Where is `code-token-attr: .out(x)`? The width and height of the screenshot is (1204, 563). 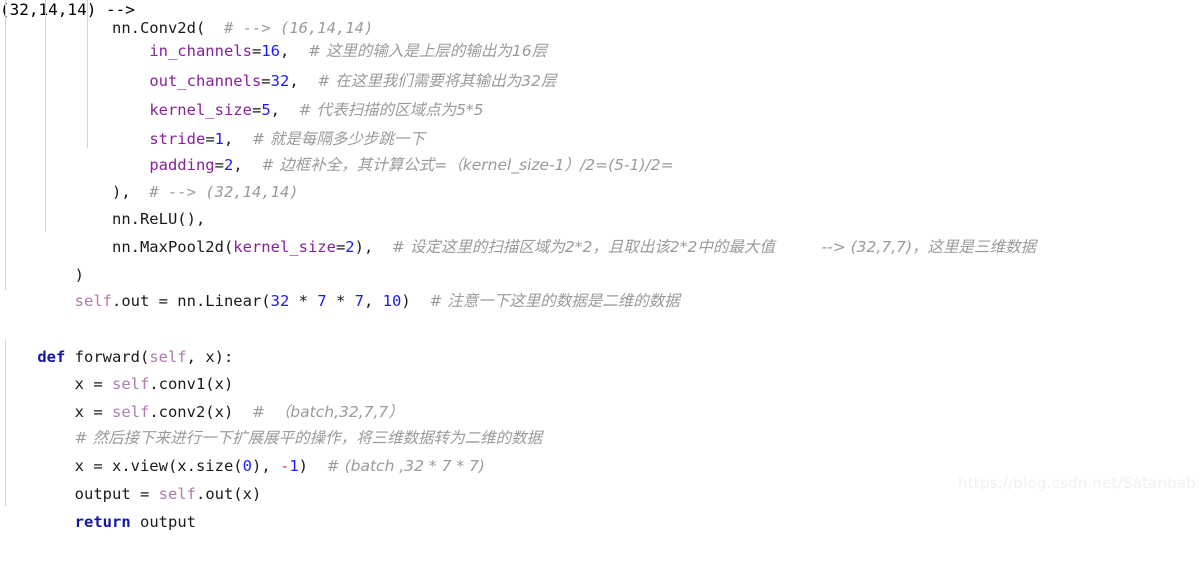
code-token-attr: .out(x) is located at coordinates (228, 494).